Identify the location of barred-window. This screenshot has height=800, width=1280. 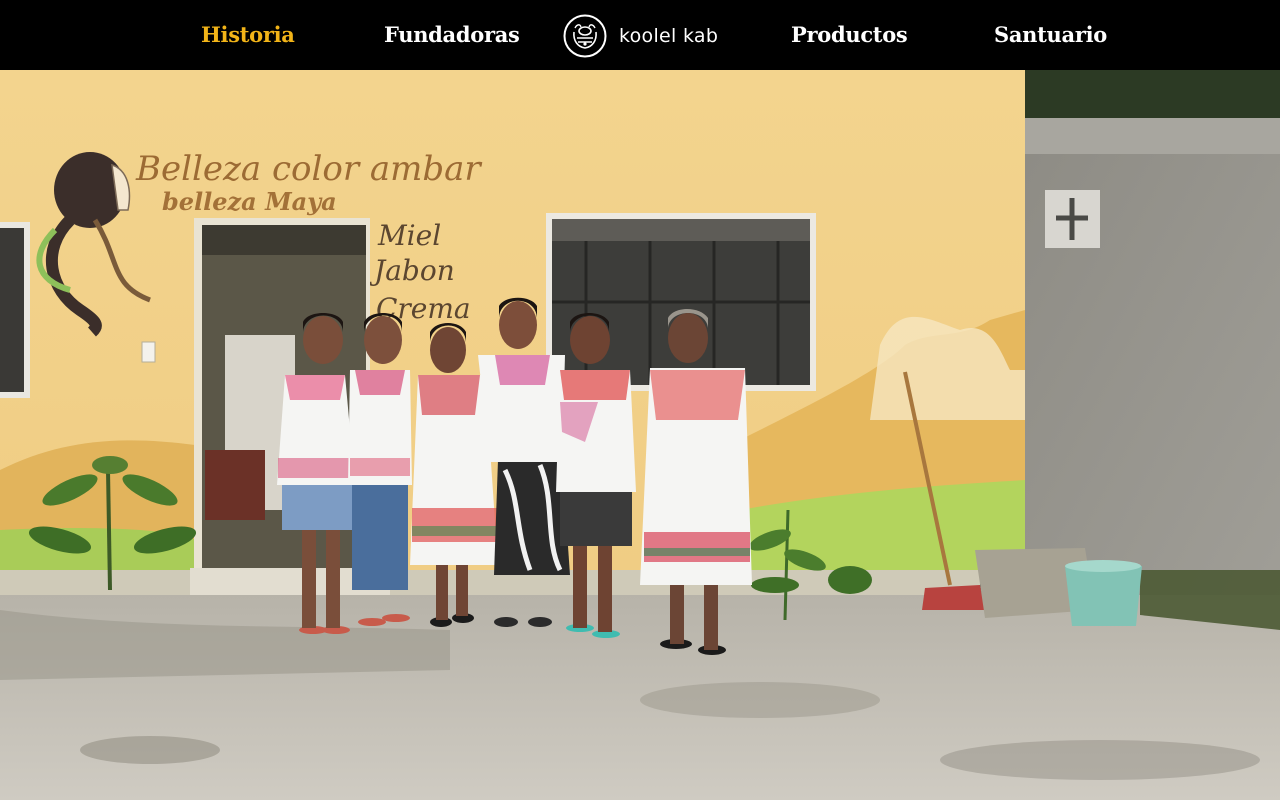
(681, 302).